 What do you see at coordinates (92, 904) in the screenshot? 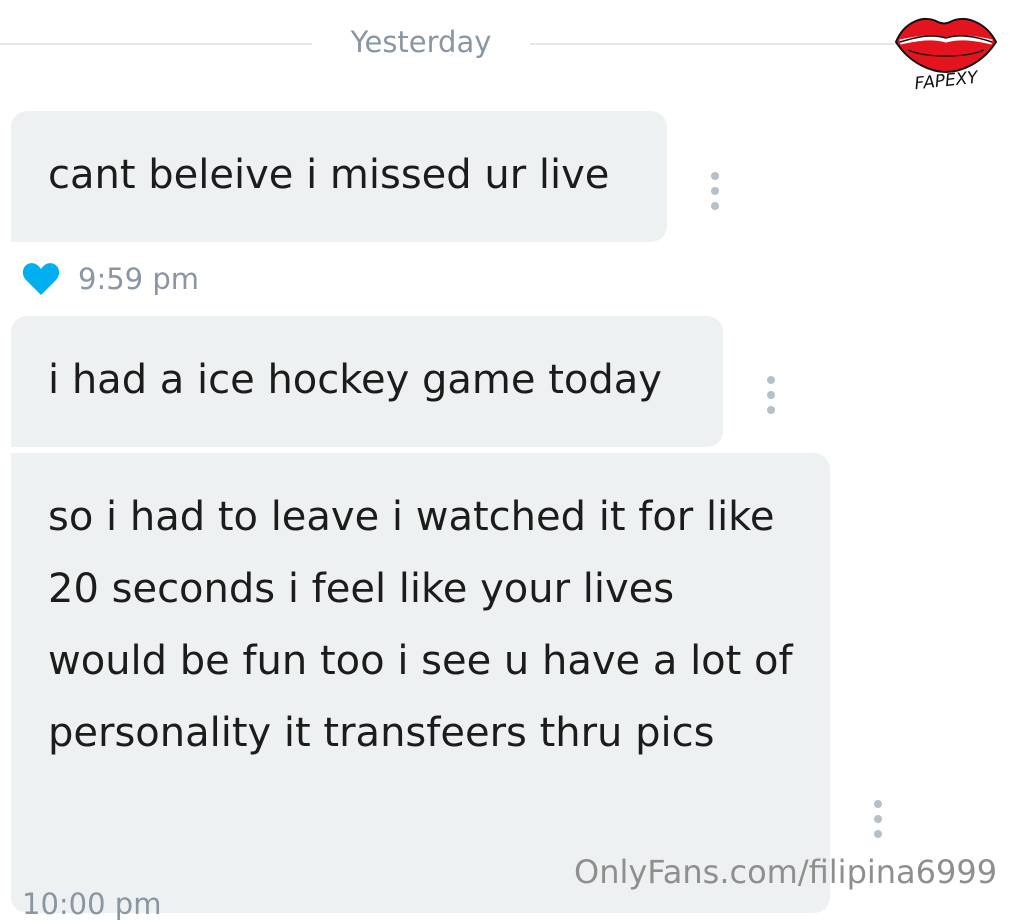
I see `message-time: 10:00 pm` at bounding box center [92, 904].